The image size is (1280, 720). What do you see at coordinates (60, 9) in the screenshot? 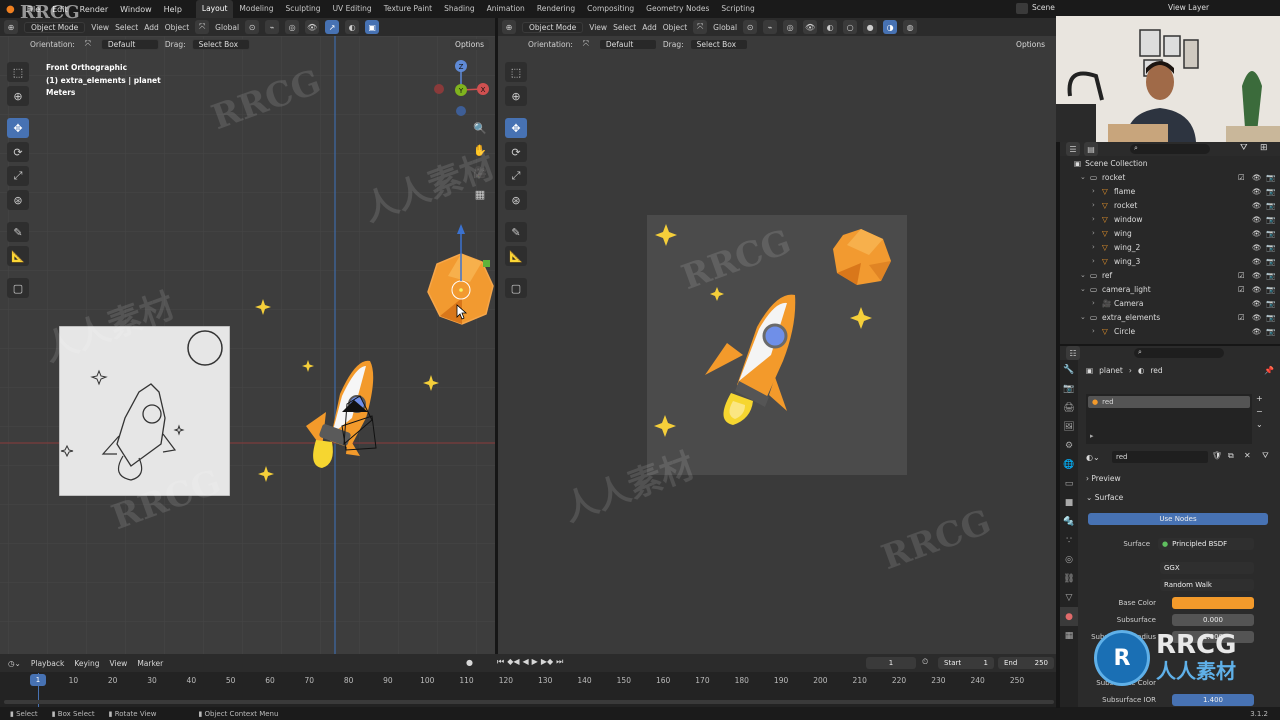
I see `menu-edit: Edit` at bounding box center [60, 9].